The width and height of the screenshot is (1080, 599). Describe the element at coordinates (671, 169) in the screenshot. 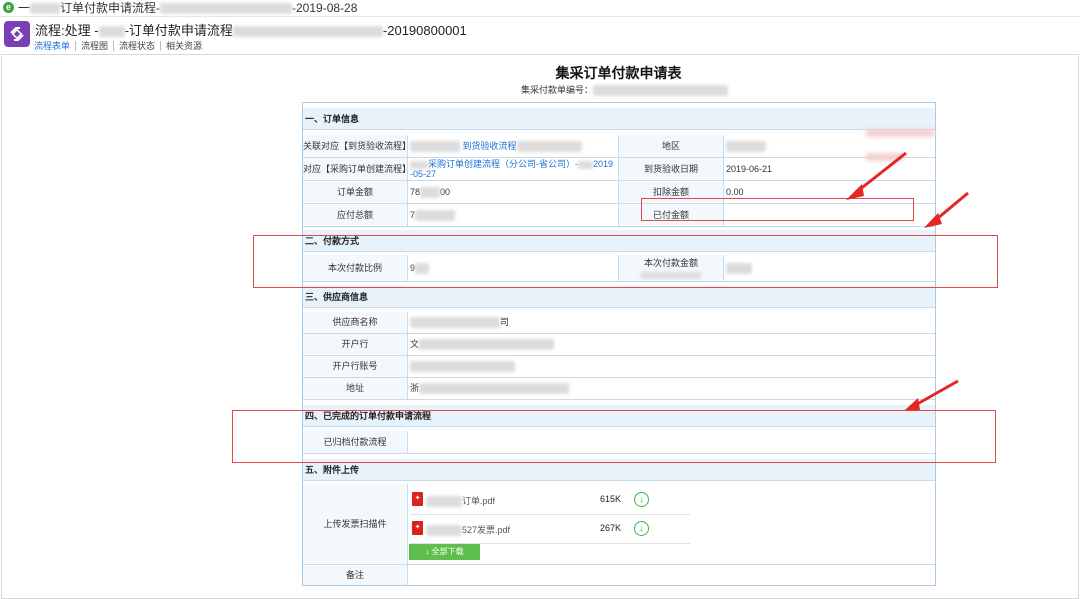

I see `receipt-date-label: 到货验收日期` at that location.